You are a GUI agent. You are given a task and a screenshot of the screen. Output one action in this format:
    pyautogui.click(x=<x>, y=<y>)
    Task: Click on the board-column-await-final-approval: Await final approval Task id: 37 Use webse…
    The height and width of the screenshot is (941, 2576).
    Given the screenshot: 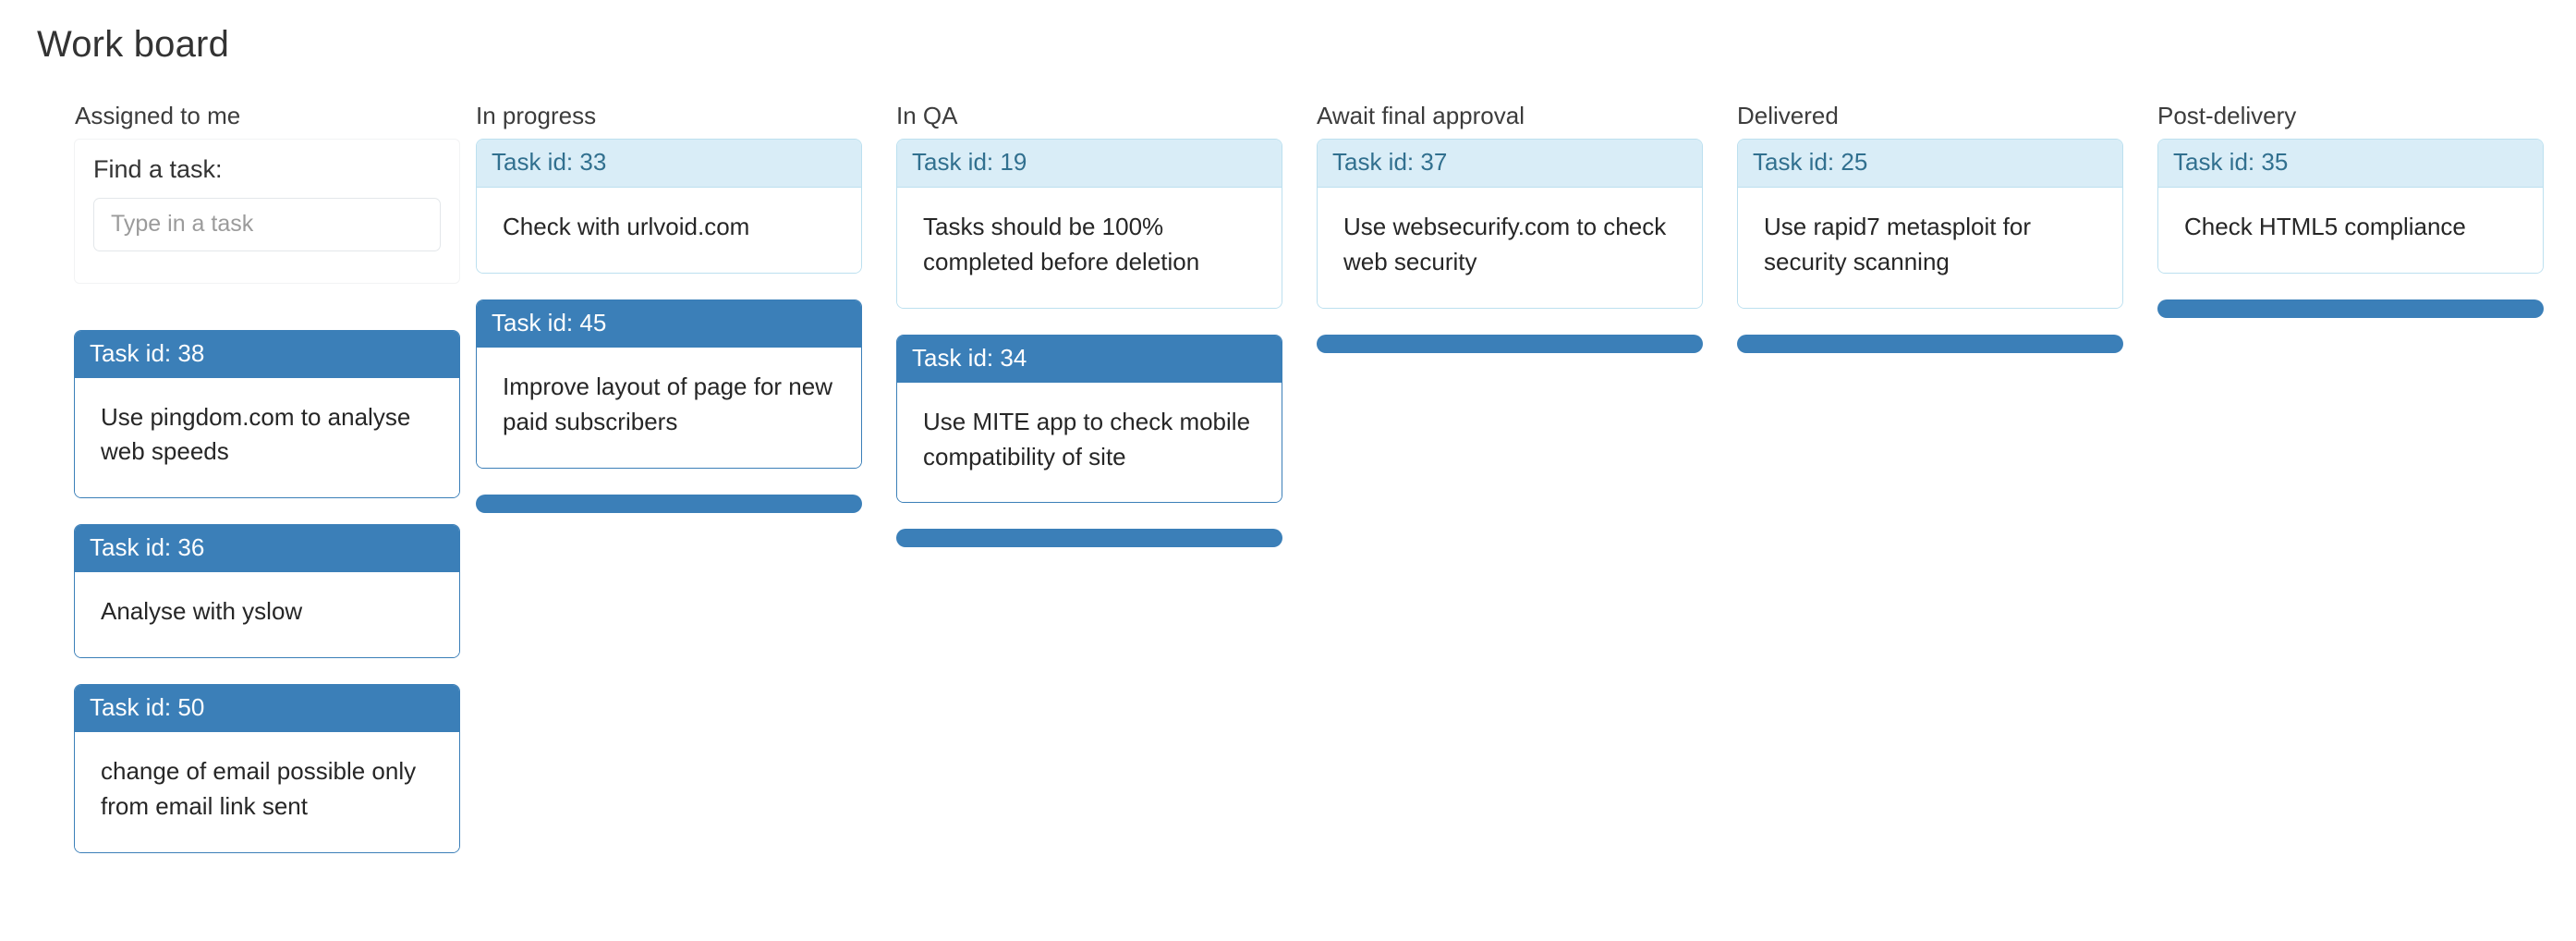 What is the action you would take?
    pyautogui.click(x=1510, y=228)
    